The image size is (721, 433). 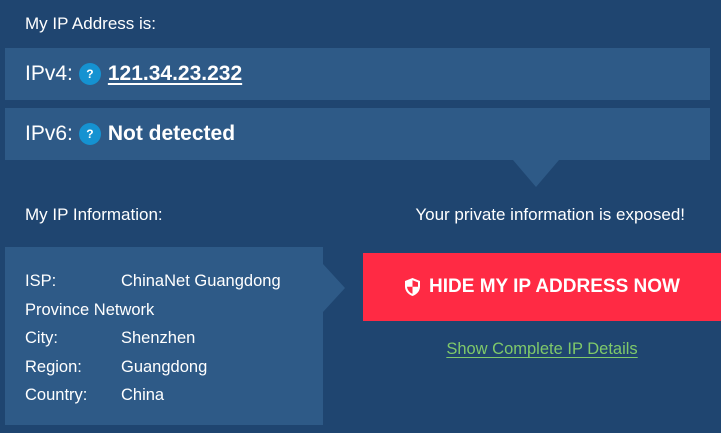 I want to click on isp-value: ChinaNet Guangdong, so click(x=201, y=281).